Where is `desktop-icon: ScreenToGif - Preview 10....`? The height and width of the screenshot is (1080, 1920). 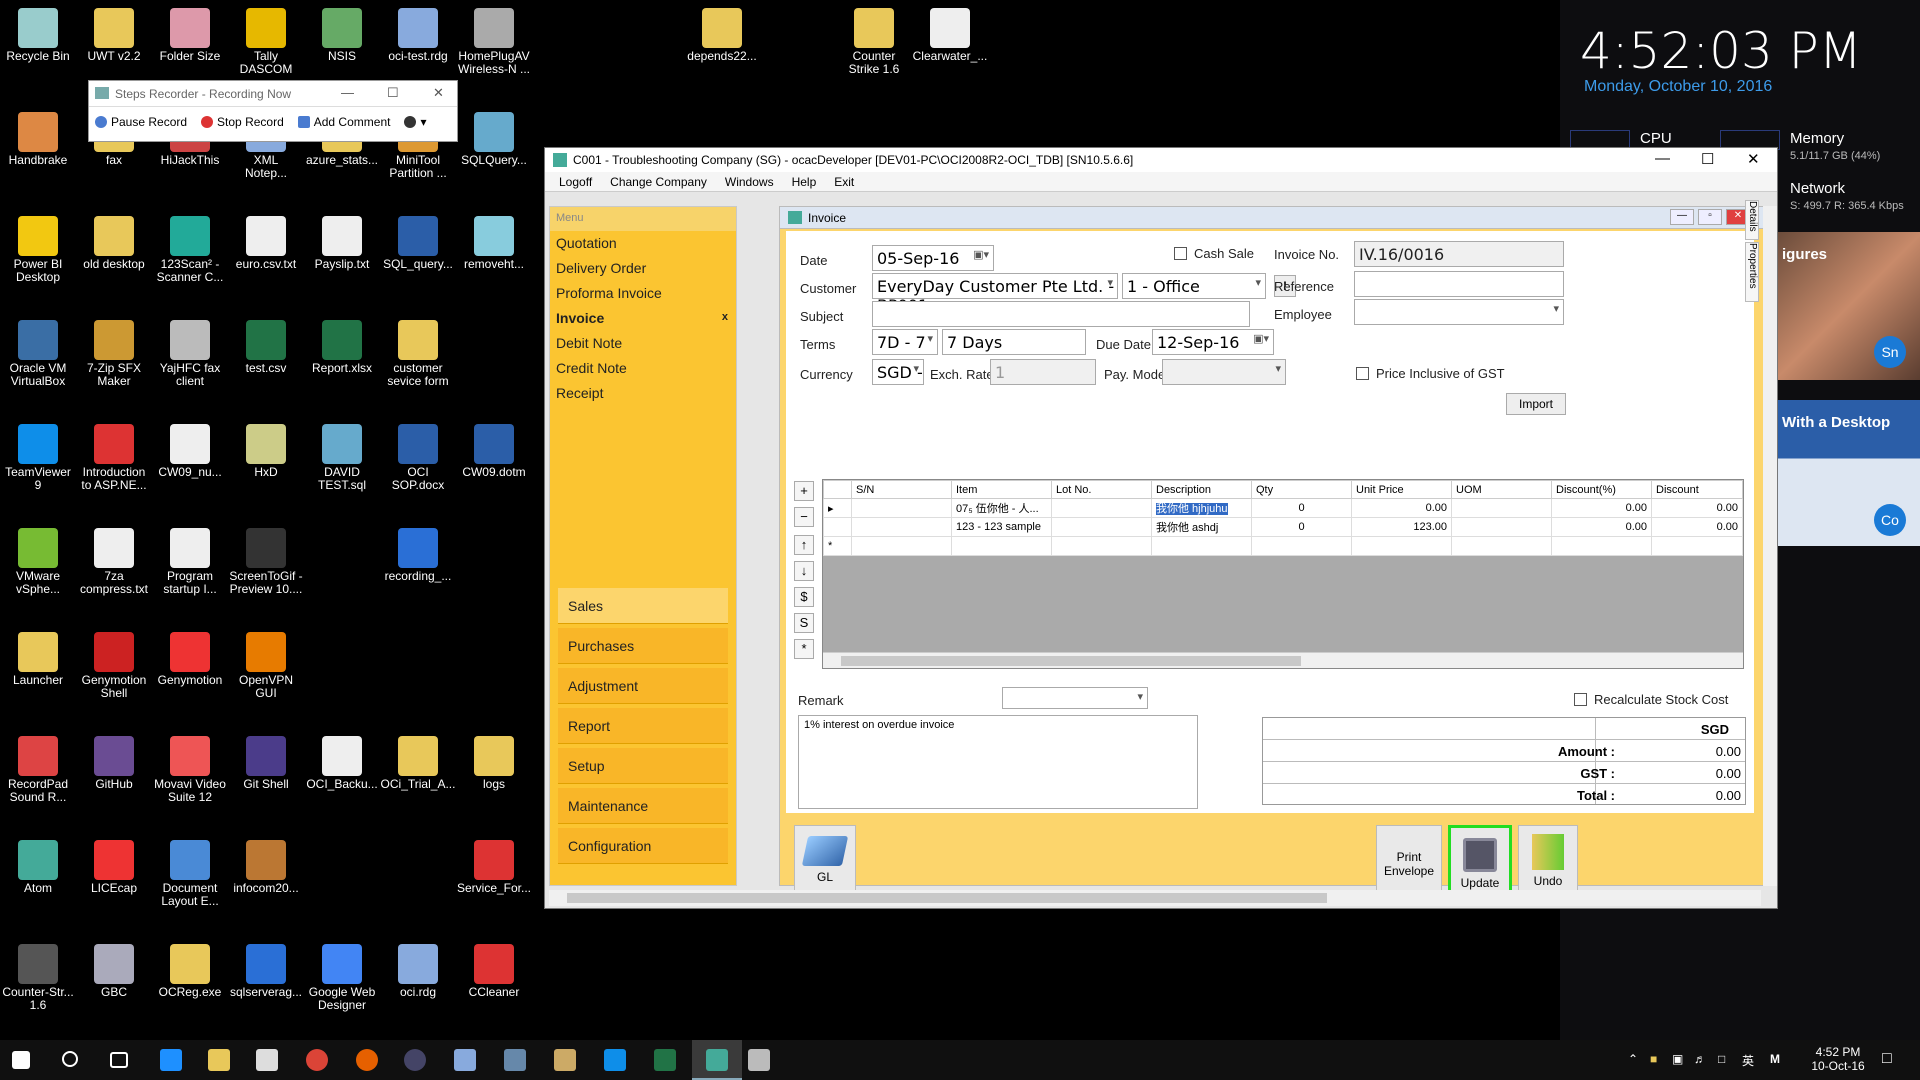
desktop-icon: ScreenToGif - Preview 10.... is located at coordinates (266, 572).